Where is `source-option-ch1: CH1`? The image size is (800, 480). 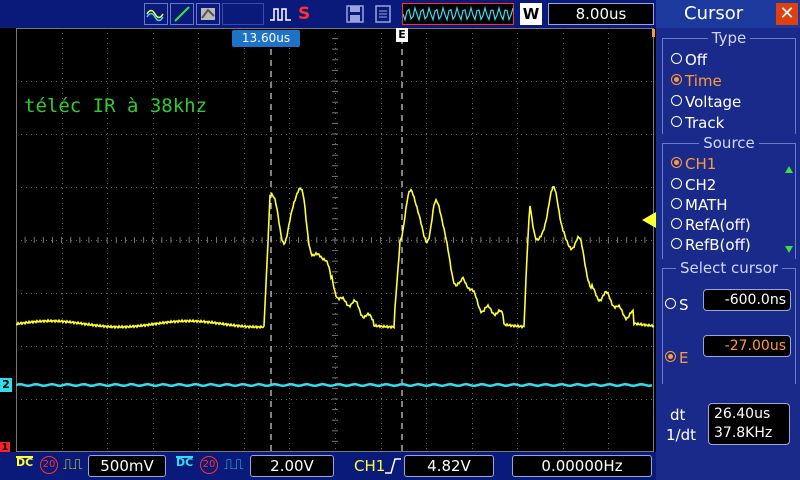 source-option-ch1: CH1 is located at coordinates (693, 164).